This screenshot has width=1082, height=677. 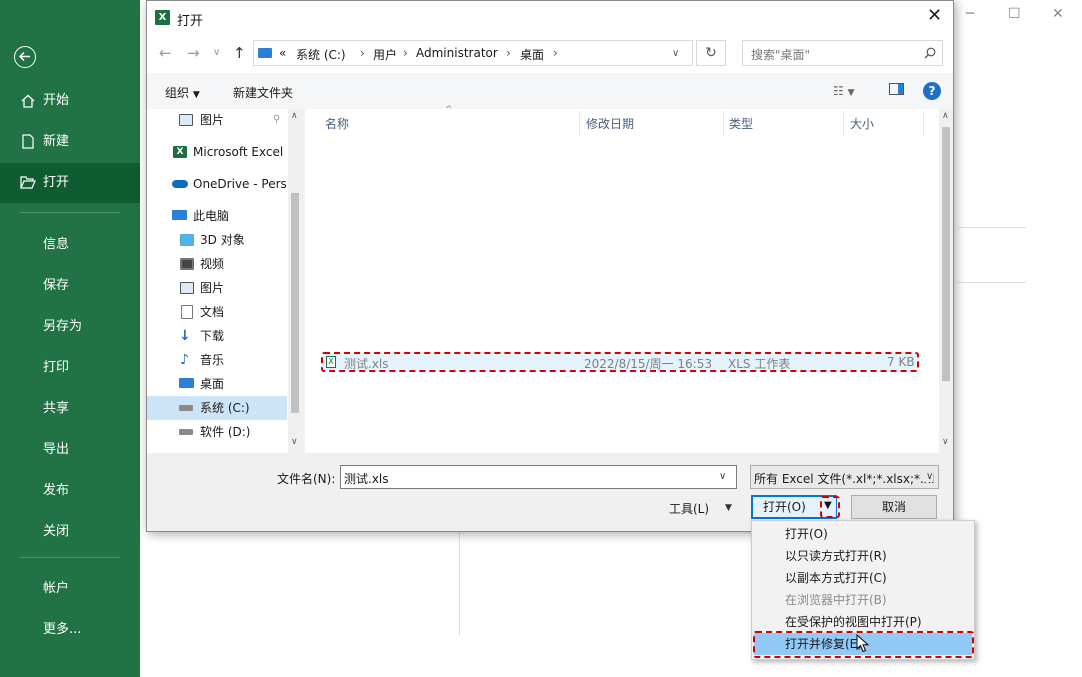 I want to click on organize-button: 组织 ▼, so click(x=182, y=92).